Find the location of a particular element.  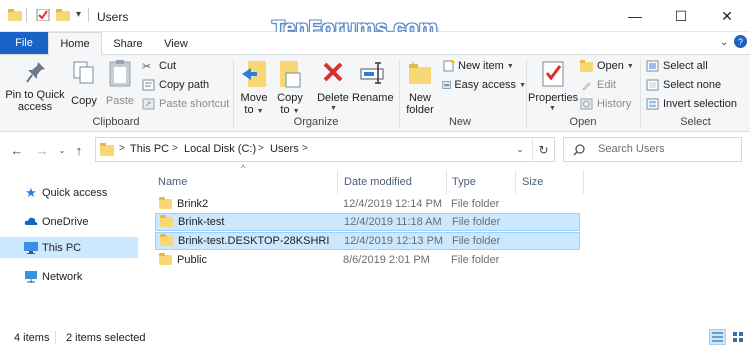

invert-selection-icon is located at coordinates (652, 104).